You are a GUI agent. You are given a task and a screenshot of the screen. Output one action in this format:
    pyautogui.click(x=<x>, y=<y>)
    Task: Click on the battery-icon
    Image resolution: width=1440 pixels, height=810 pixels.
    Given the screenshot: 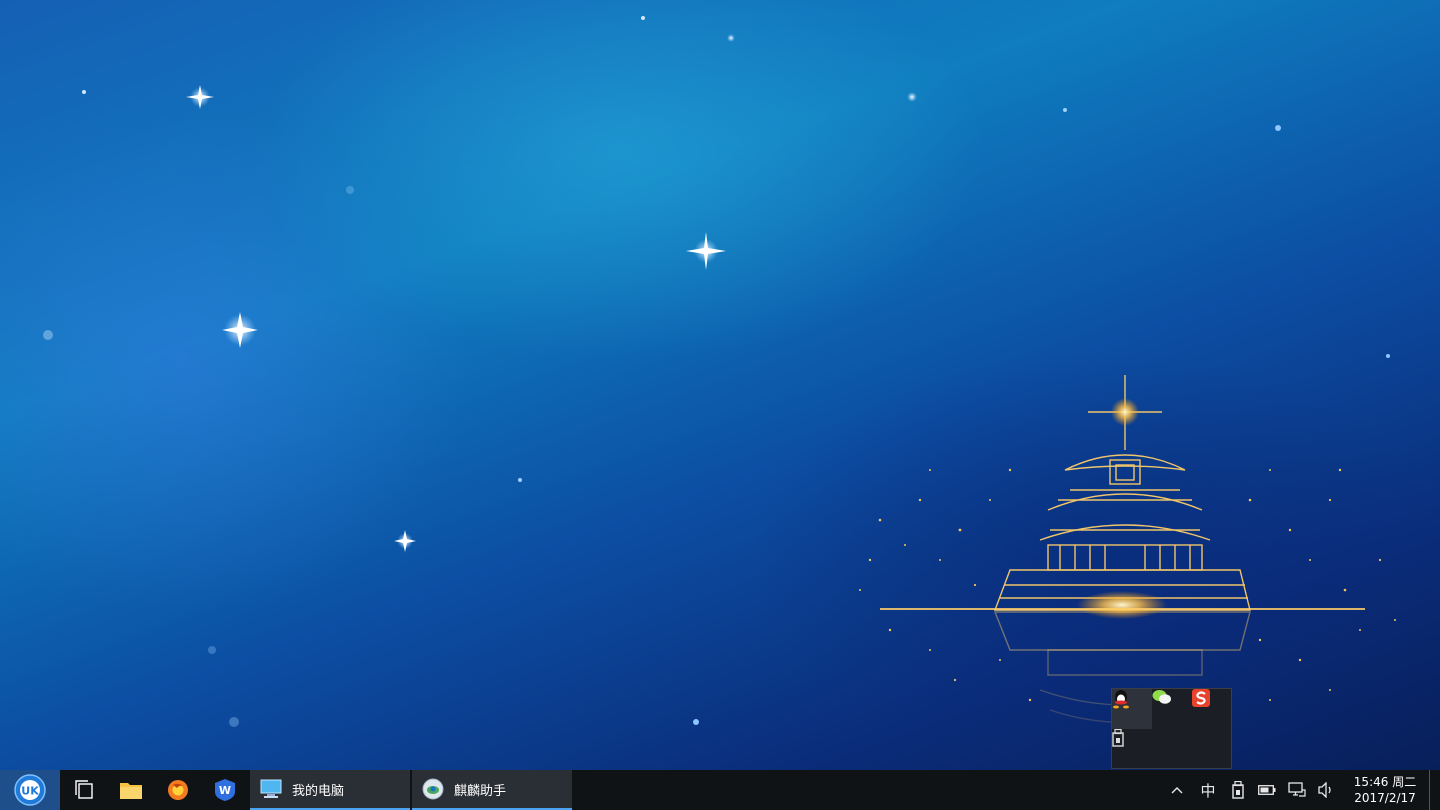 What is the action you would take?
    pyautogui.click(x=1267, y=790)
    